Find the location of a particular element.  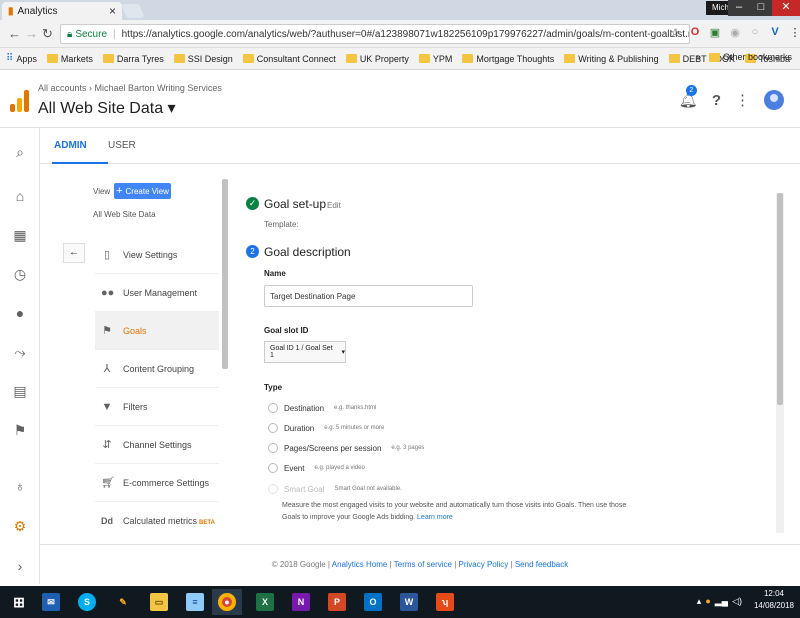

more-options-icon: ⋮ is located at coordinates (742, 100).